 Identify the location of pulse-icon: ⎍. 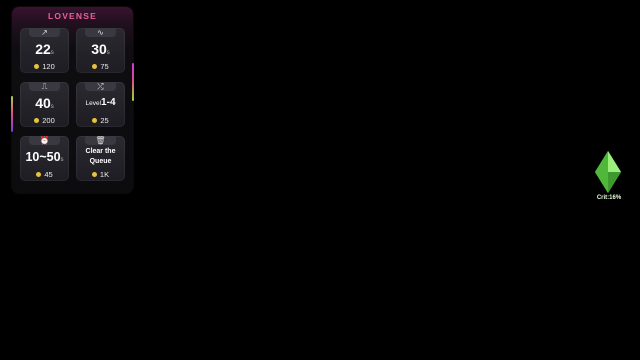
(44, 86).